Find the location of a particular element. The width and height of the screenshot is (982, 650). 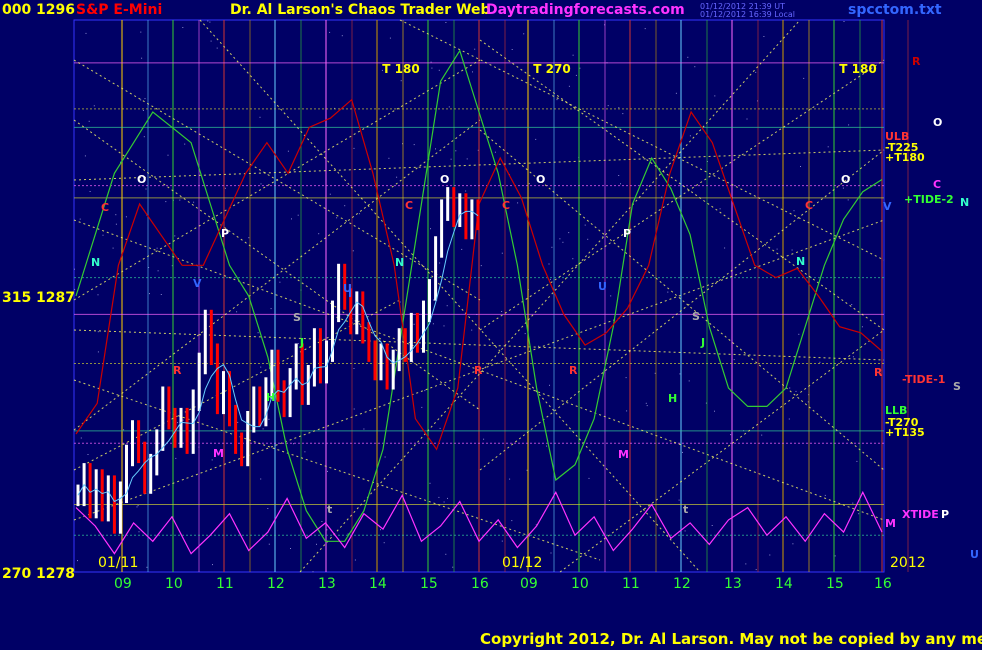

cycle-marker-p: P is located at coordinates (225, 233).